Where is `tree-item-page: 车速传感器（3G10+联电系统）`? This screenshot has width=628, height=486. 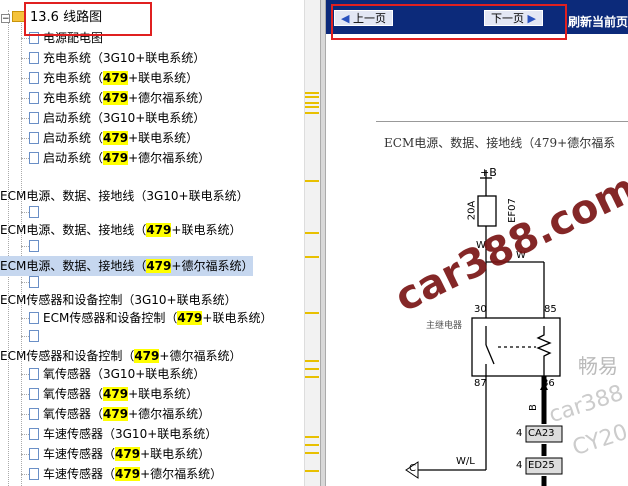 tree-item-page: 车速传感器（3G10+联电系统） is located at coordinates (123, 434).